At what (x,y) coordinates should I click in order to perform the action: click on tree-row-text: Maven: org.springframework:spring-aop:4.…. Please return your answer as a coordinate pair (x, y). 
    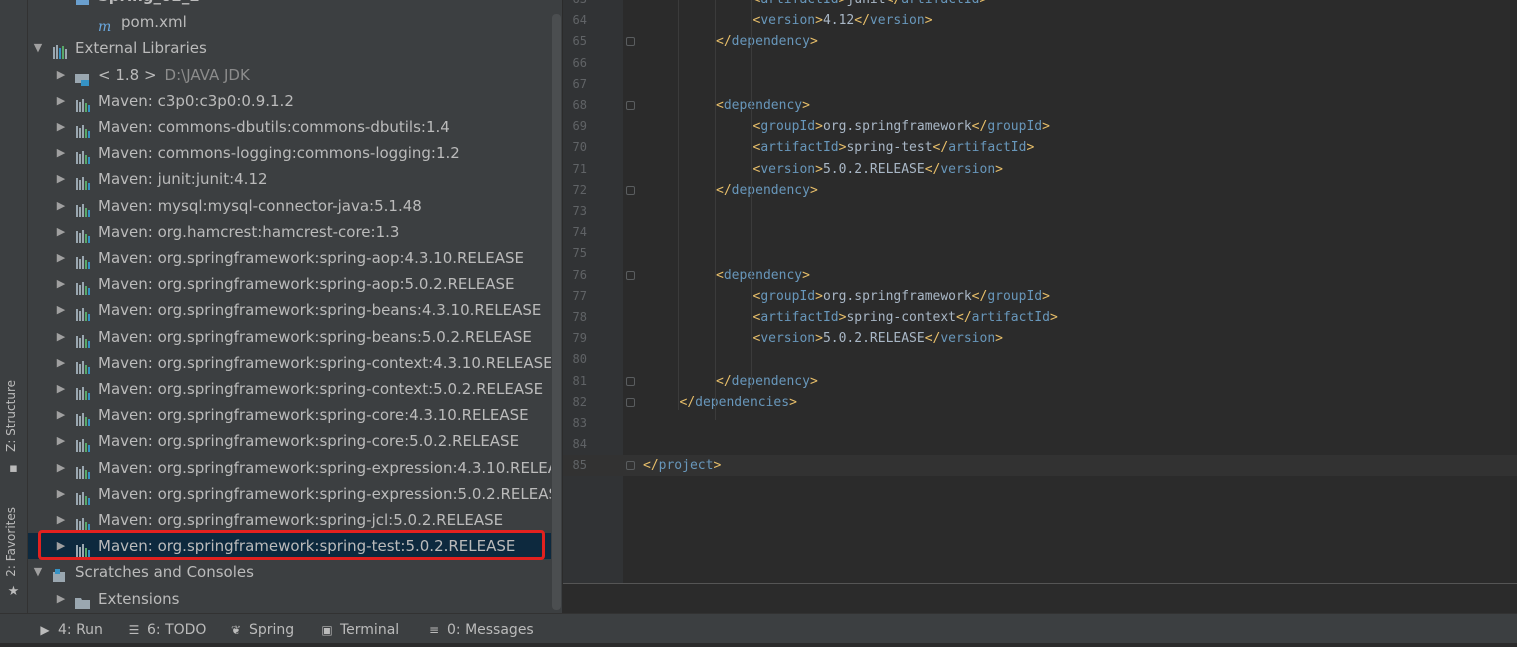
    Looking at the image, I should click on (311, 258).